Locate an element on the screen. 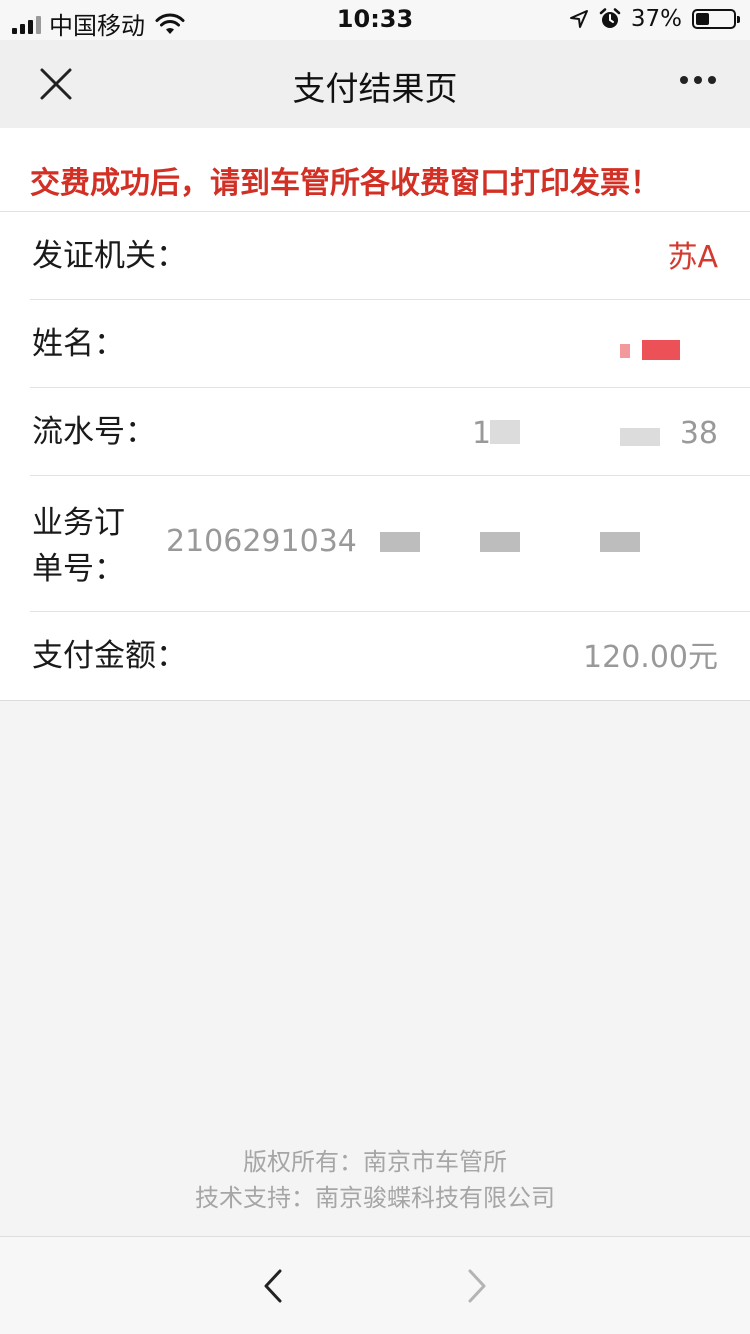 This screenshot has width=750, height=1334. row-issuing-authority: 发证机关： 苏A is located at coordinates (390, 256).